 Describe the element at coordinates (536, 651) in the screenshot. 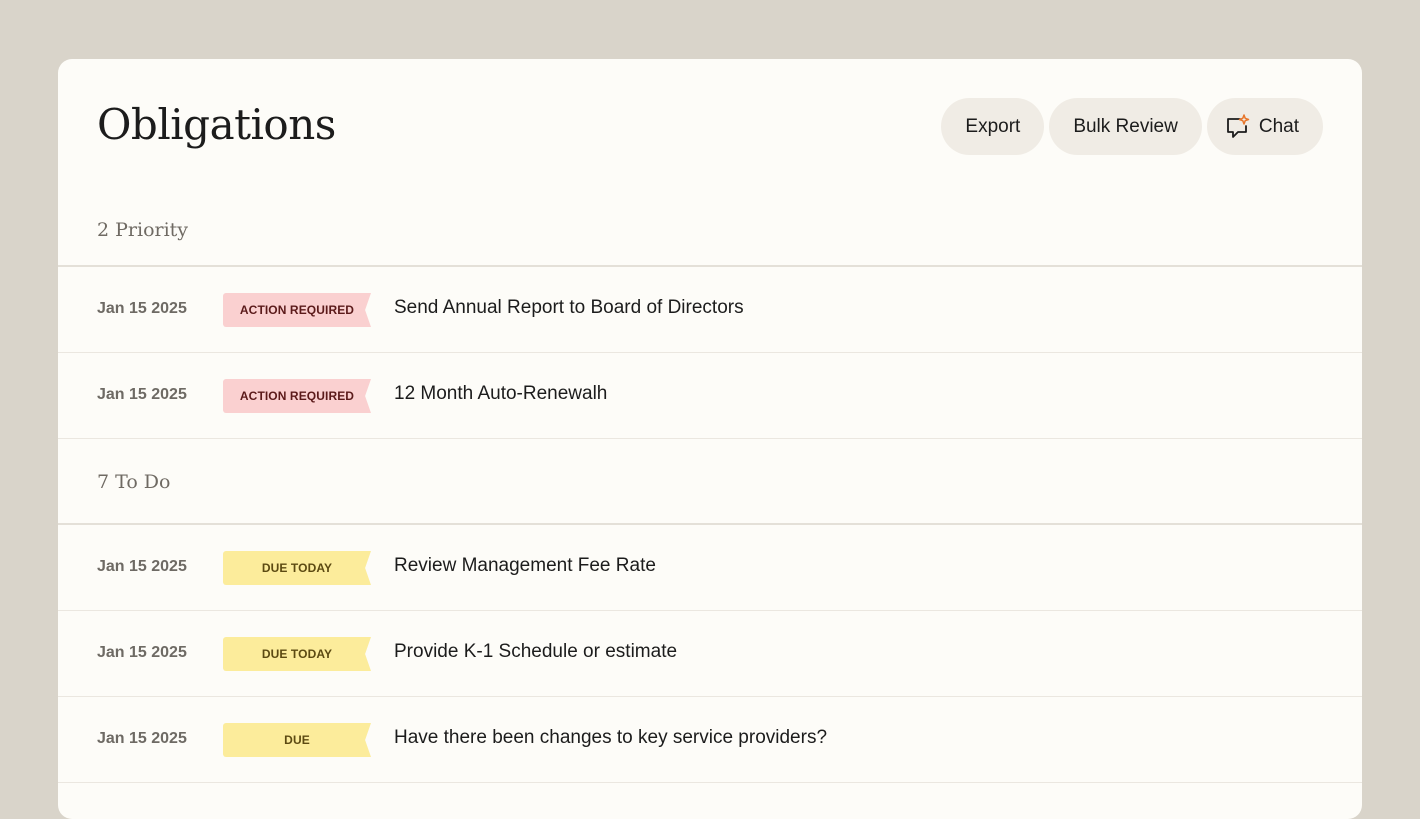

I see `row-task: Provide K-1 Schedule or estimate` at that location.